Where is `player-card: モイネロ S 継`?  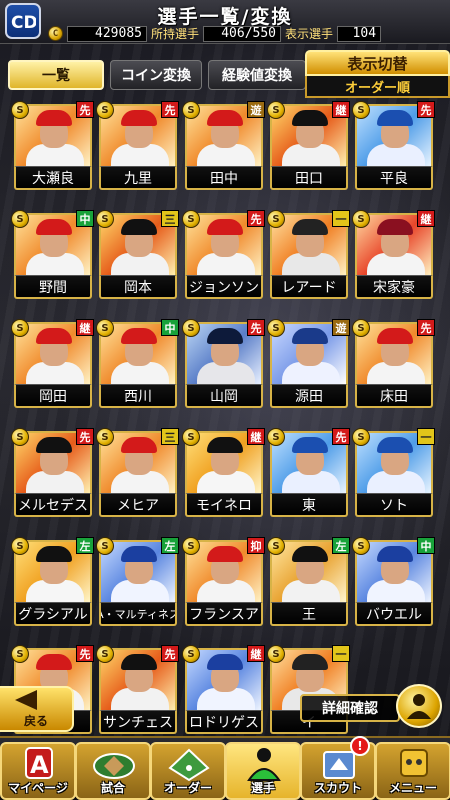
player-card: モイネロ S 継 is located at coordinates (223, 472).